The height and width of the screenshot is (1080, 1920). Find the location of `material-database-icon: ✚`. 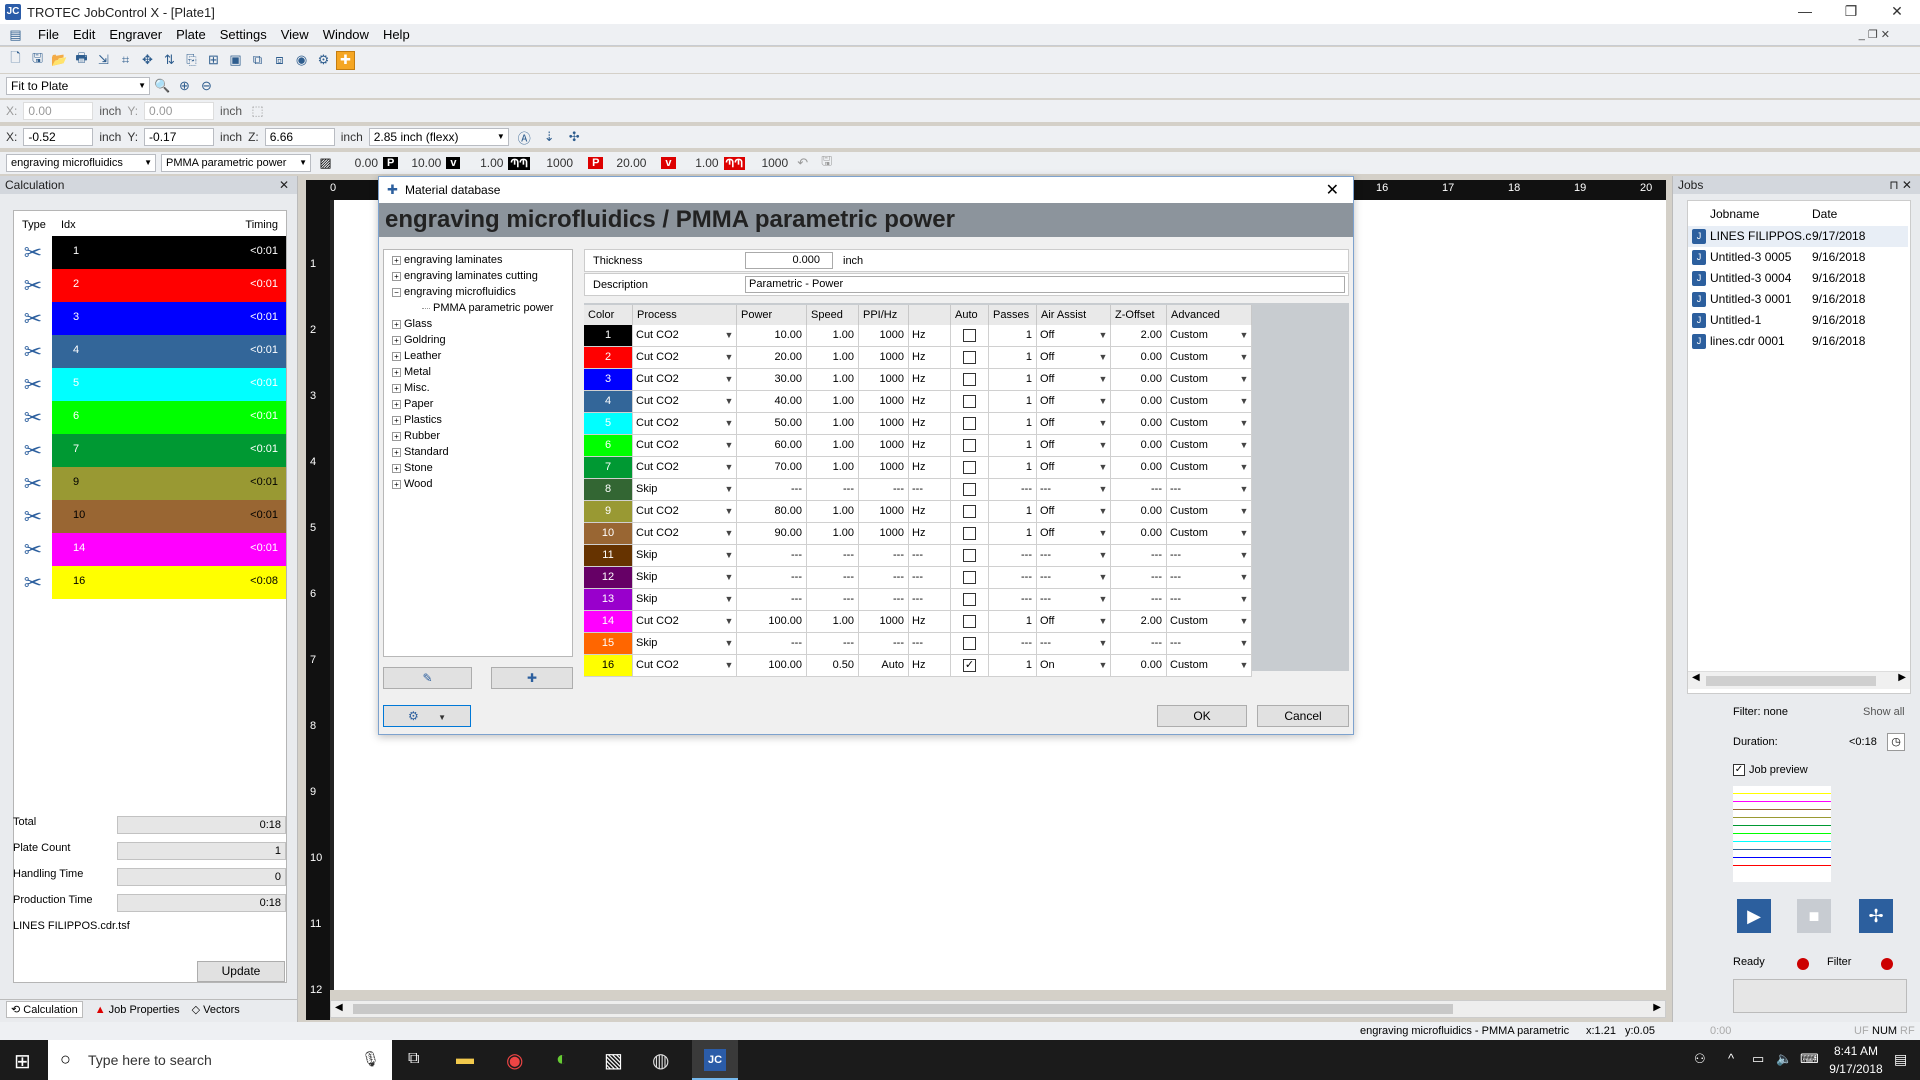

material-database-icon: ✚ is located at coordinates (345, 60).